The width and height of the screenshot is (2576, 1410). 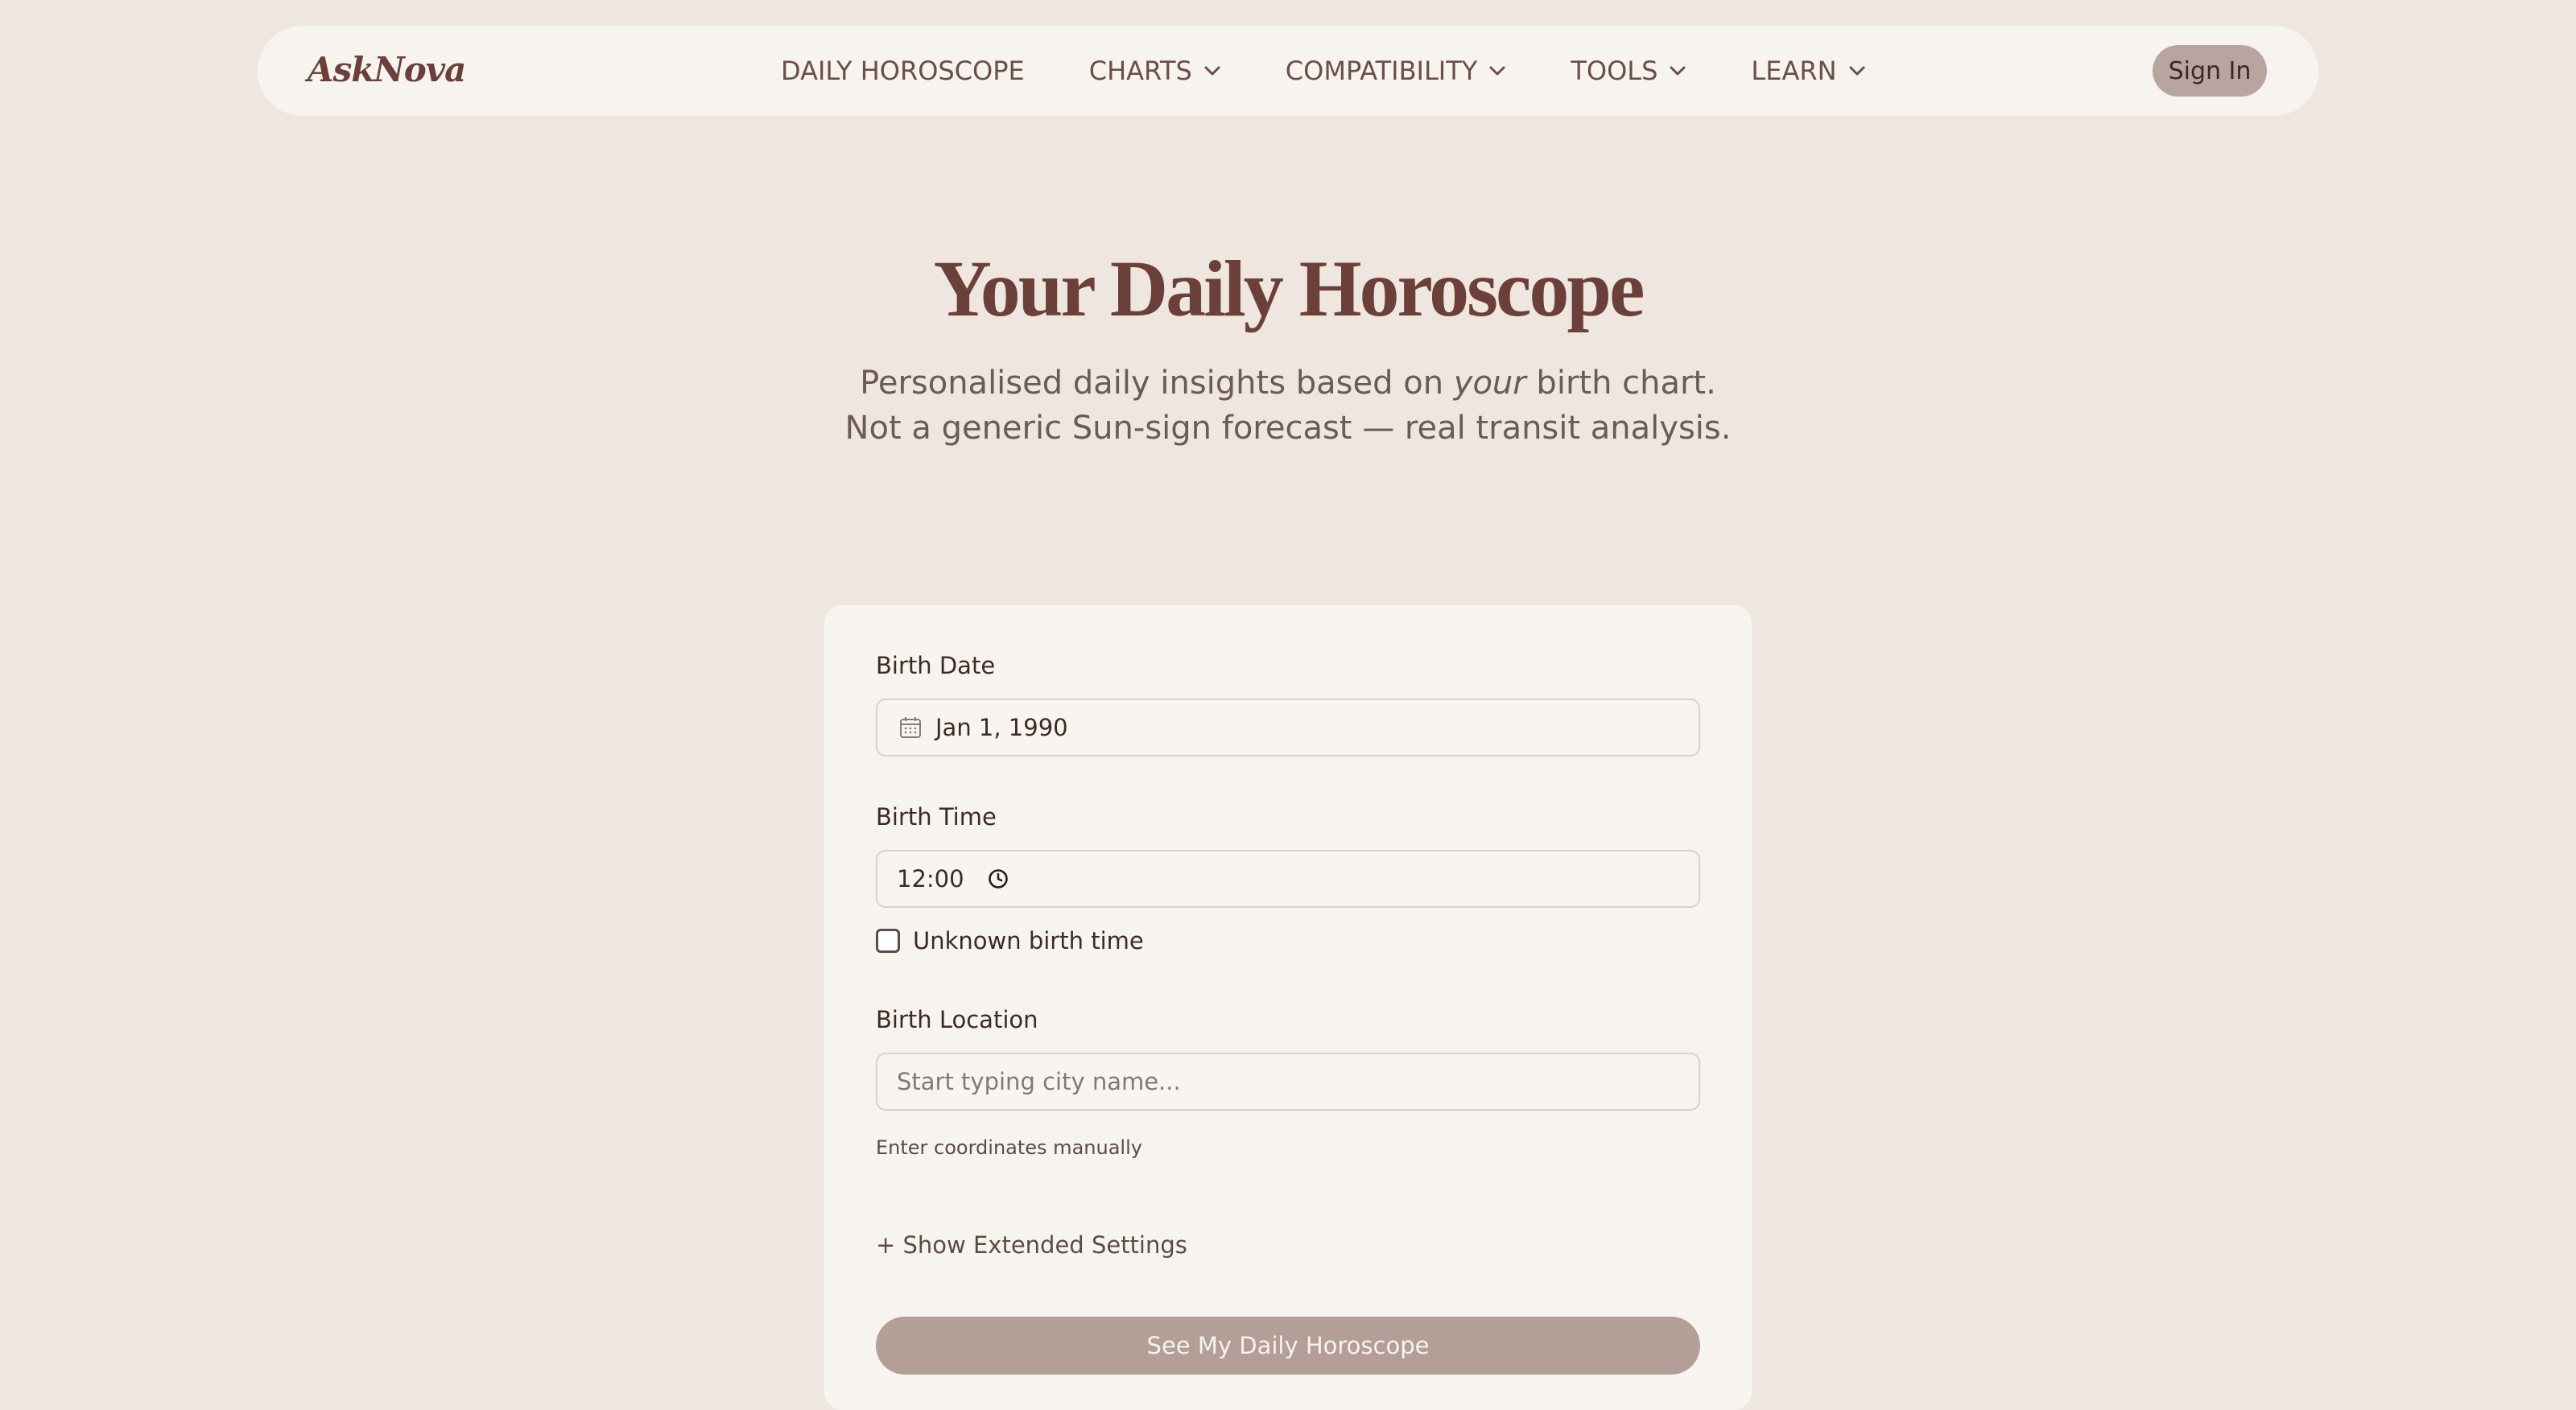 What do you see at coordinates (1031, 1245) in the screenshot?
I see `show-extended-settings-link: + Show Extended Settings` at bounding box center [1031, 1245].